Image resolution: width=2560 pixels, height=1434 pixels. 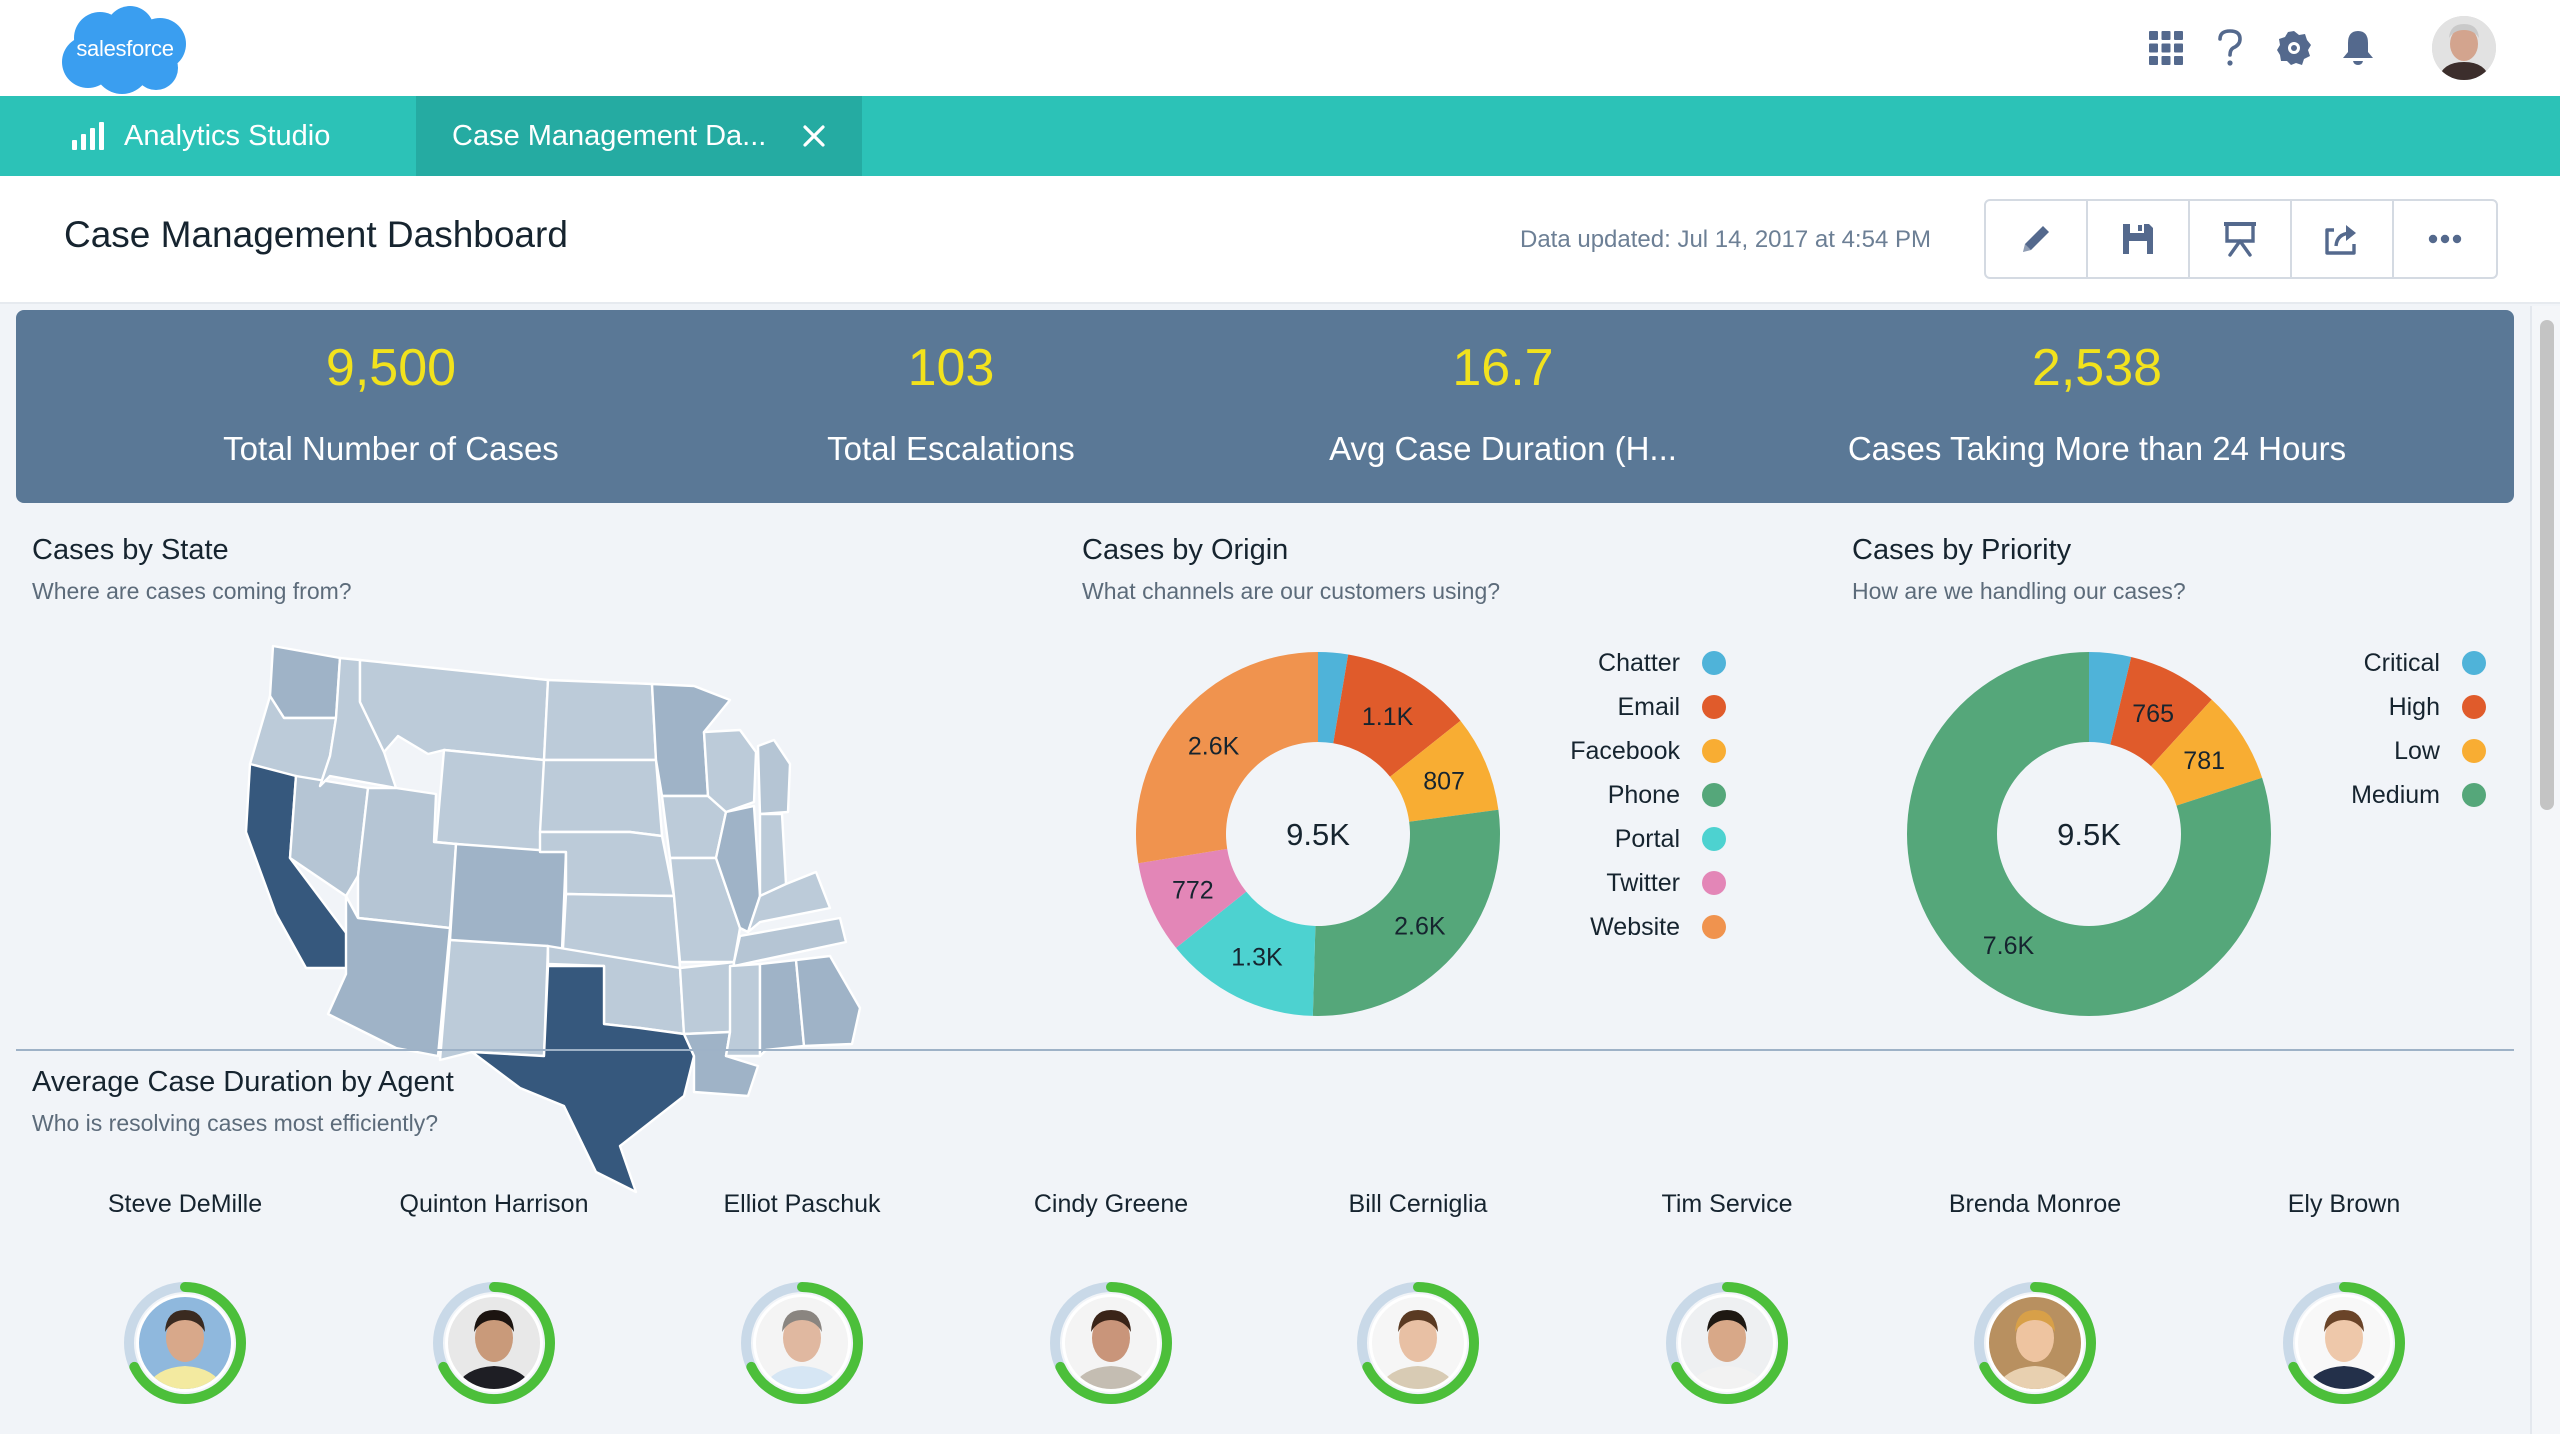 What do you see at coordinates (2445, 239) in the screenshot?
I see `more-actions-button` at bounding box center [2445, 239].